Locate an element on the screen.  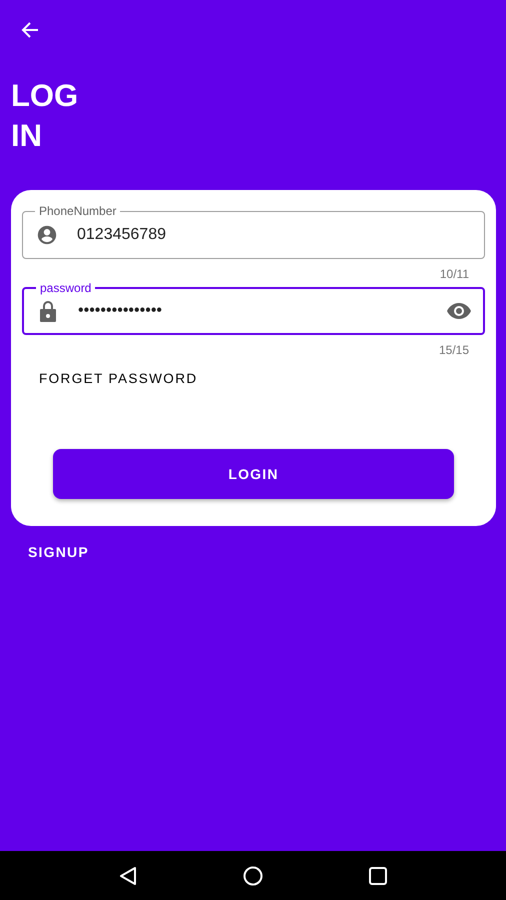
eye-icon is located at coordinates (459, 311).